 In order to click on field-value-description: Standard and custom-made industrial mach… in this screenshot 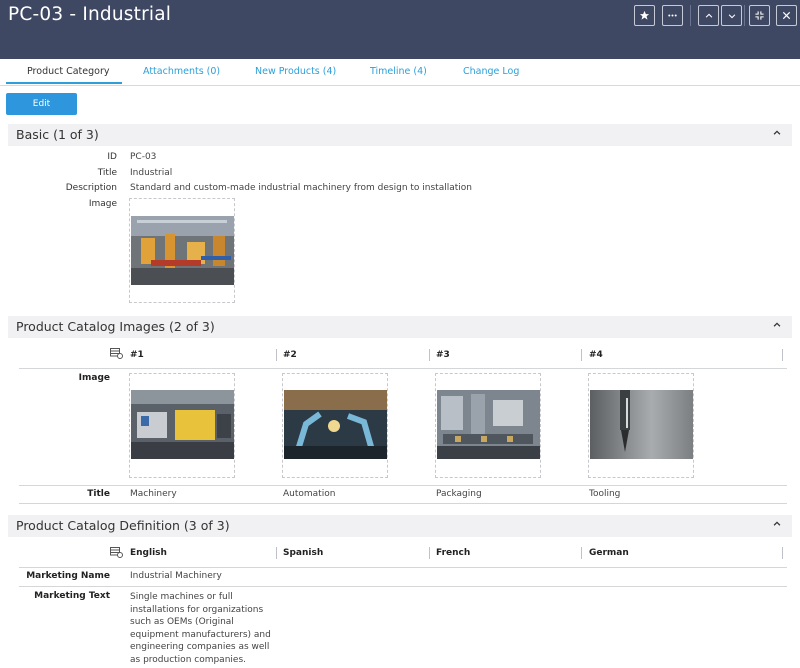, I will do `click(301, 188)`.